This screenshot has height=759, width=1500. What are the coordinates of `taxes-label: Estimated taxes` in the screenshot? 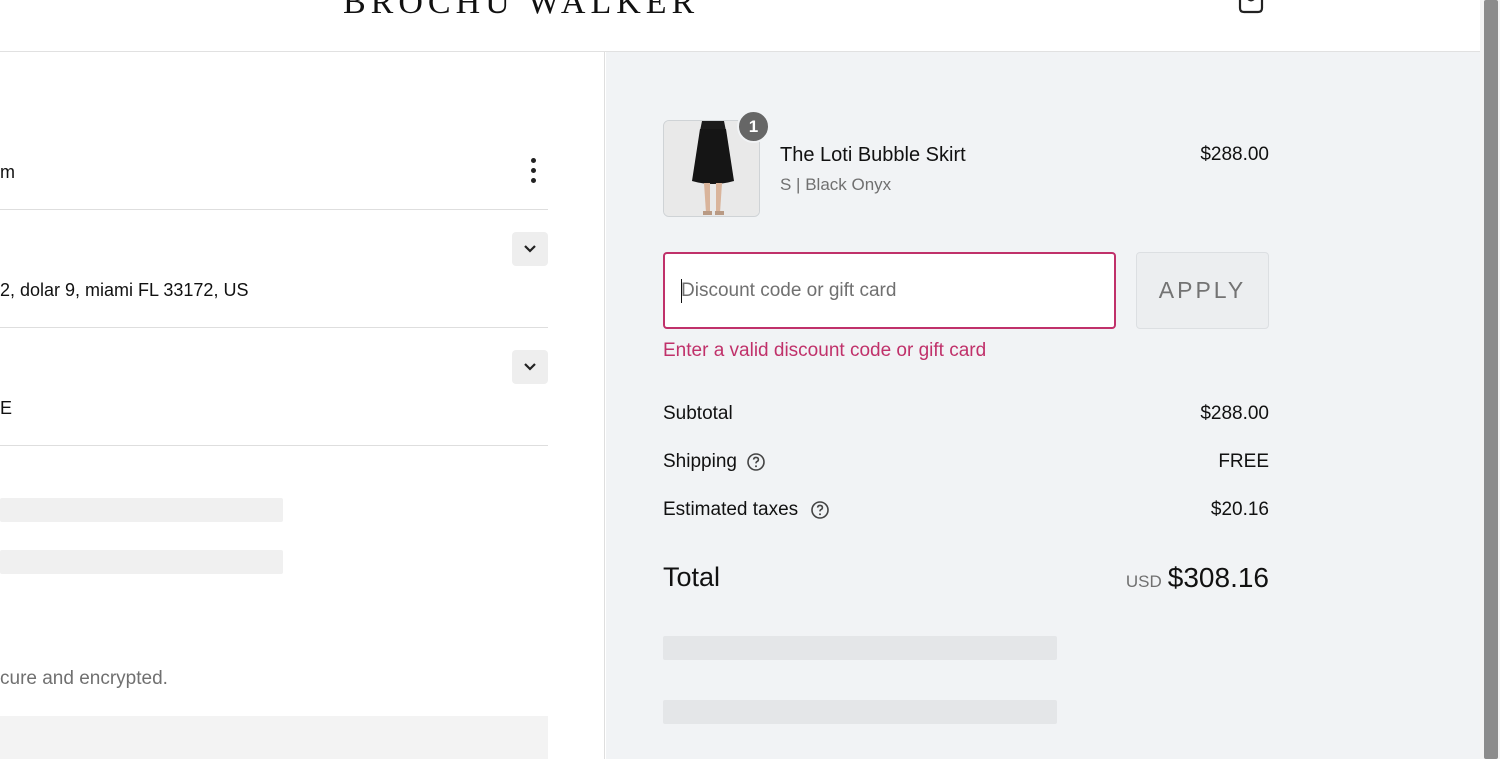 It's located at (746, 510).